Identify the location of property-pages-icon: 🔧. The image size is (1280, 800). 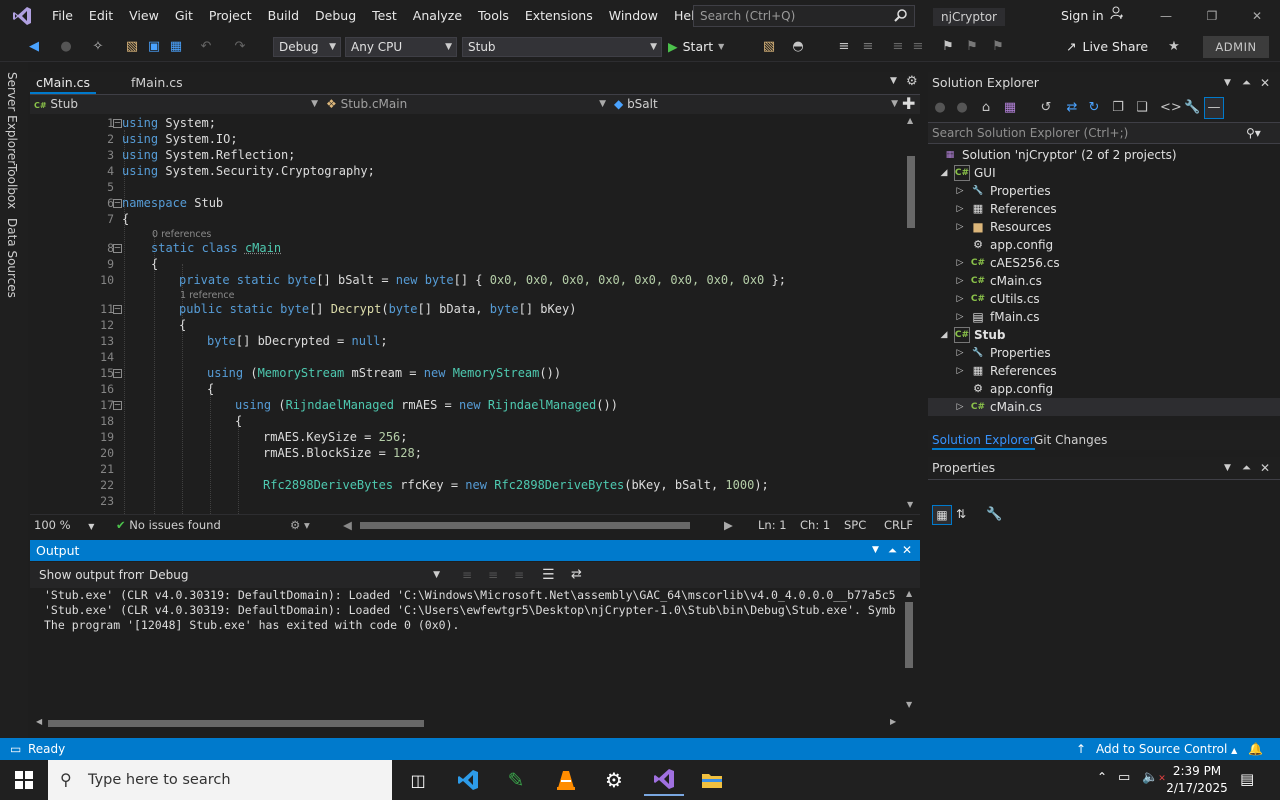
(994, 514).